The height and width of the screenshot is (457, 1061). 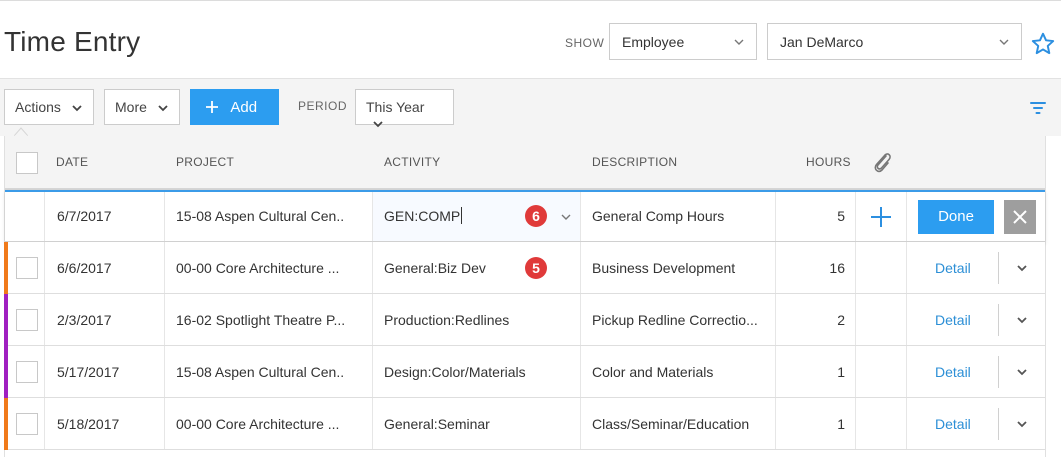 I want to click on actions-button: Actions, so click(x=49, y=107).